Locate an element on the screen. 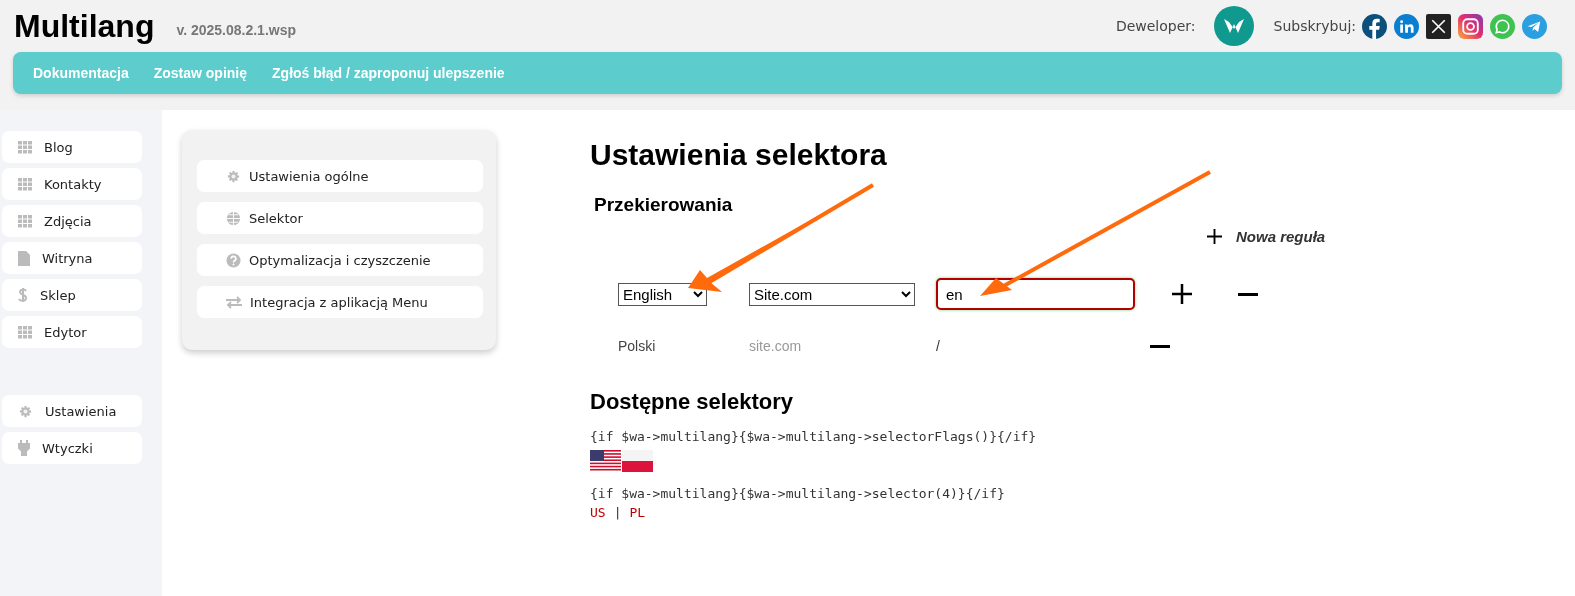 The width and height of the screenshot is (1575, 596). site-select: Site.com is located at coordinates (832, 294).